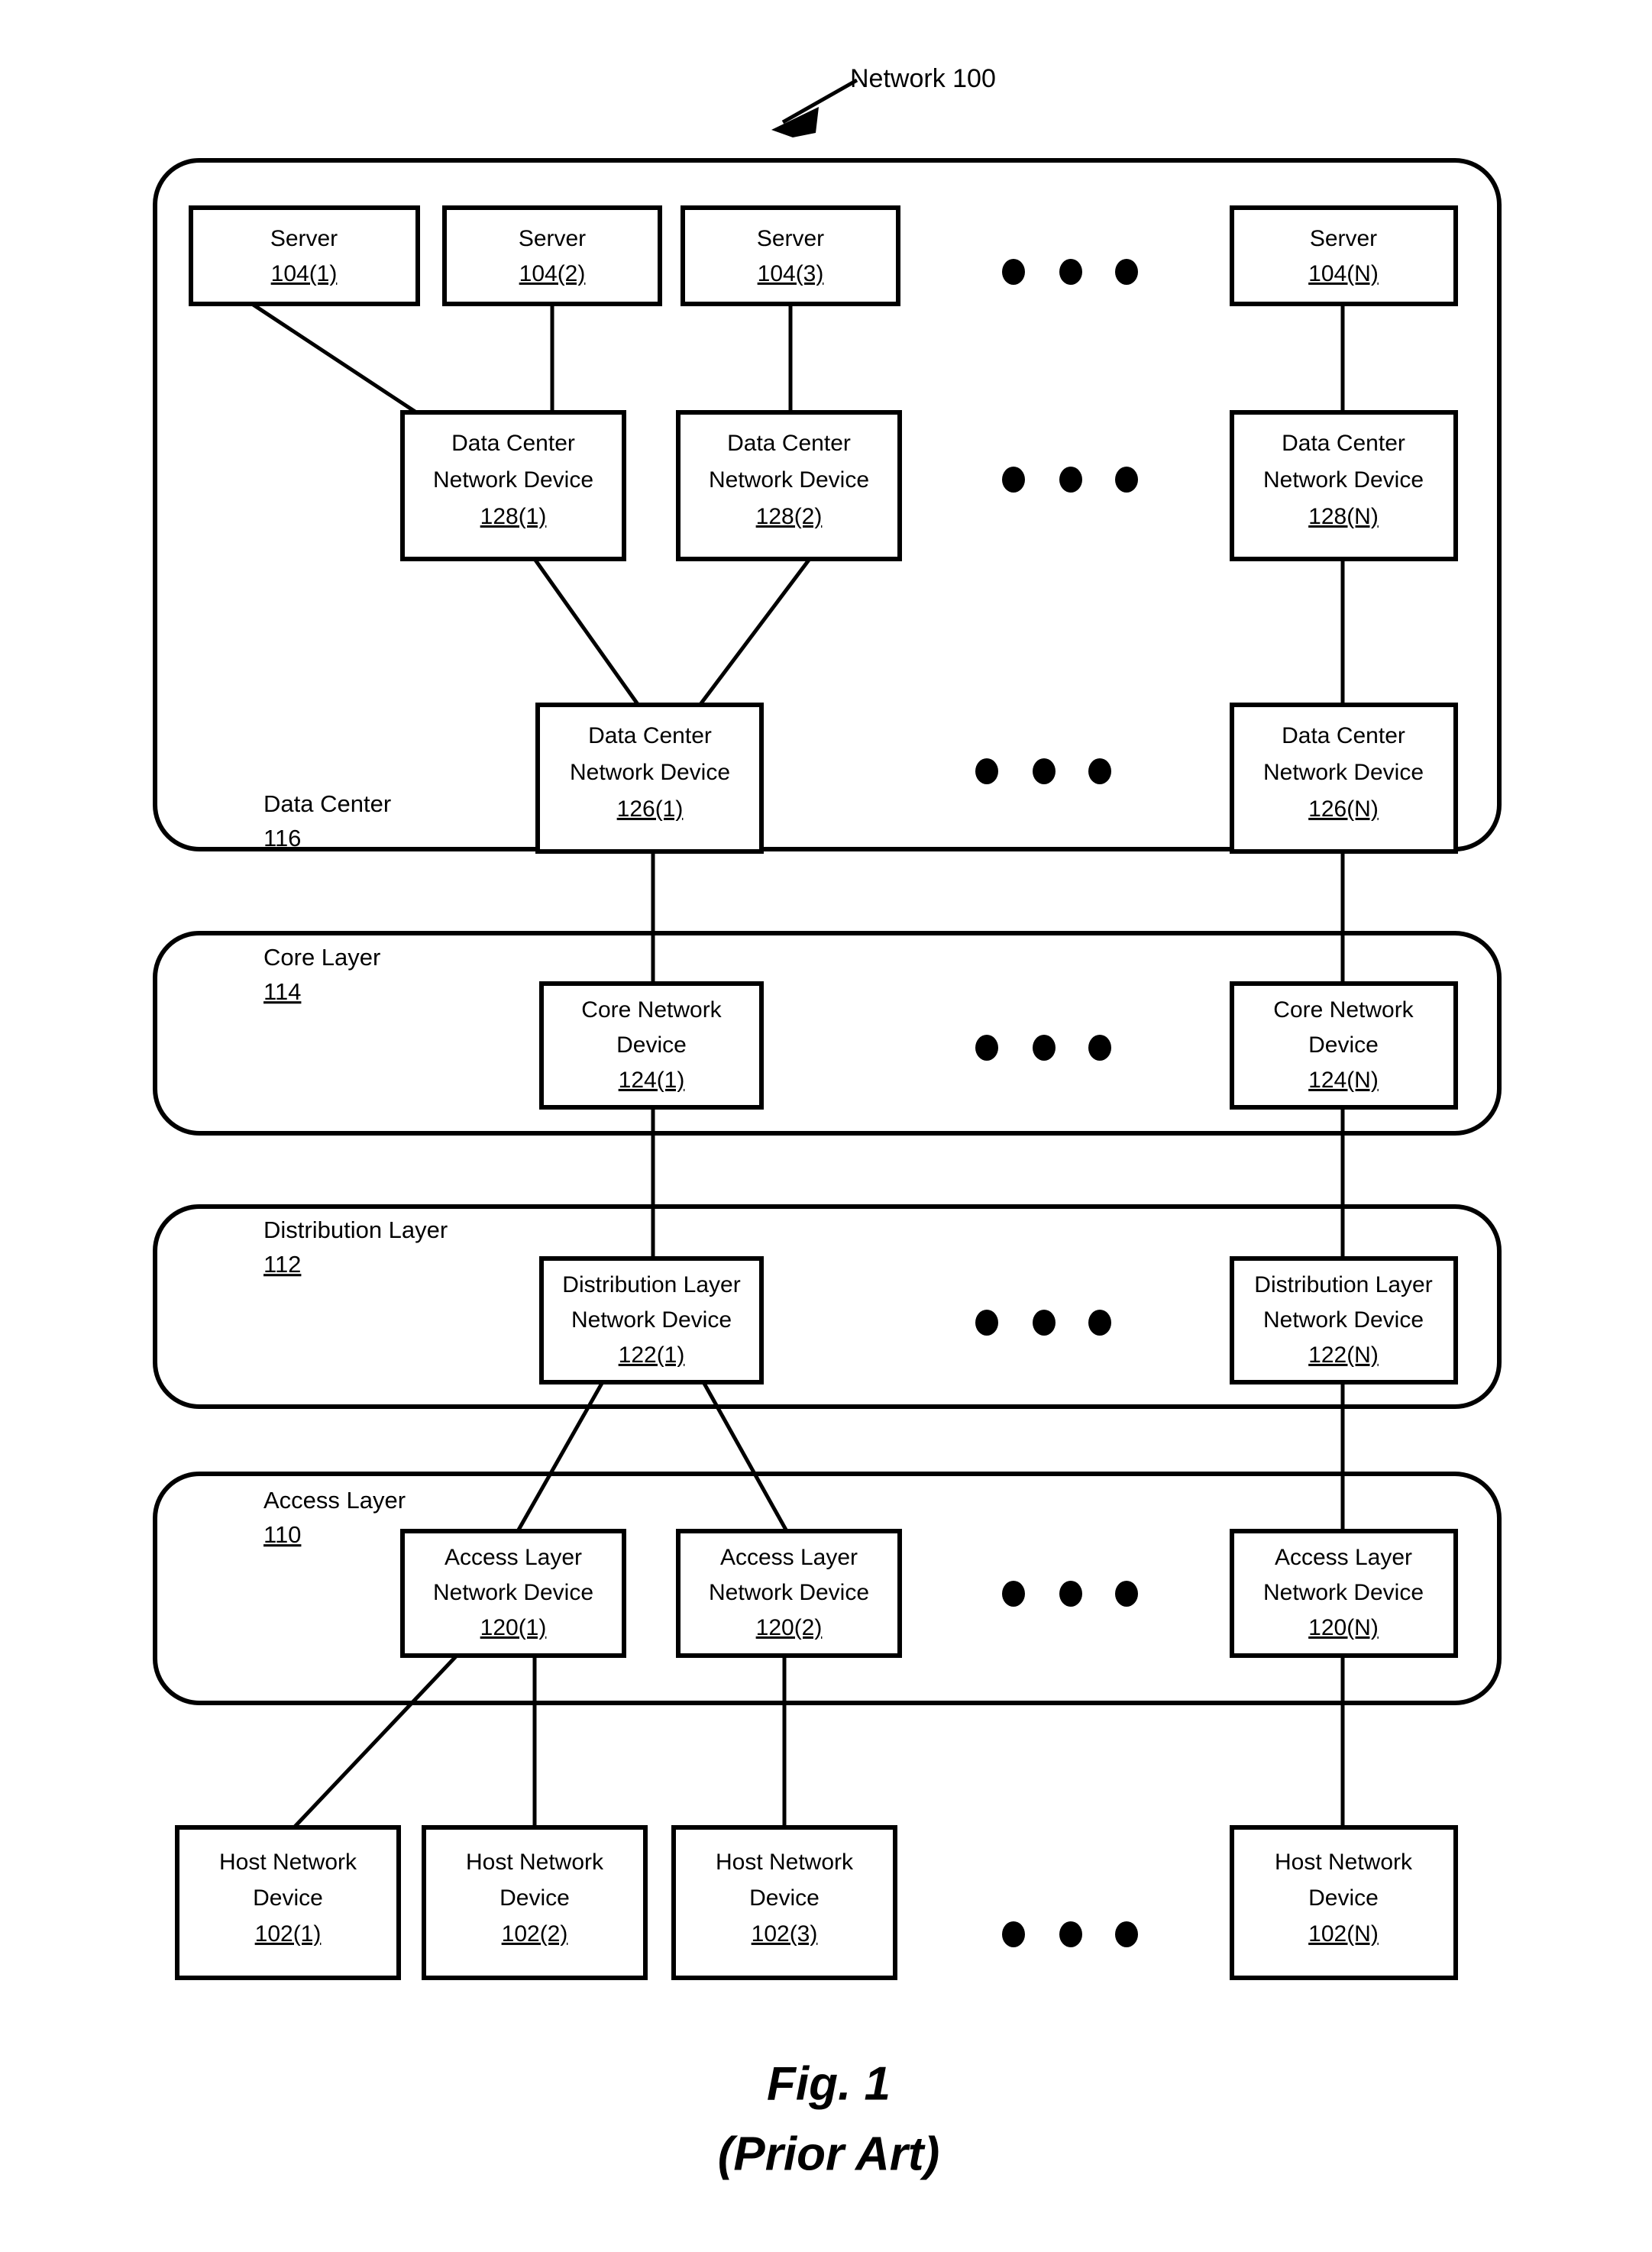  I want to click on node-host102-1: Host Network Device 102(1), so click(288, 1902).